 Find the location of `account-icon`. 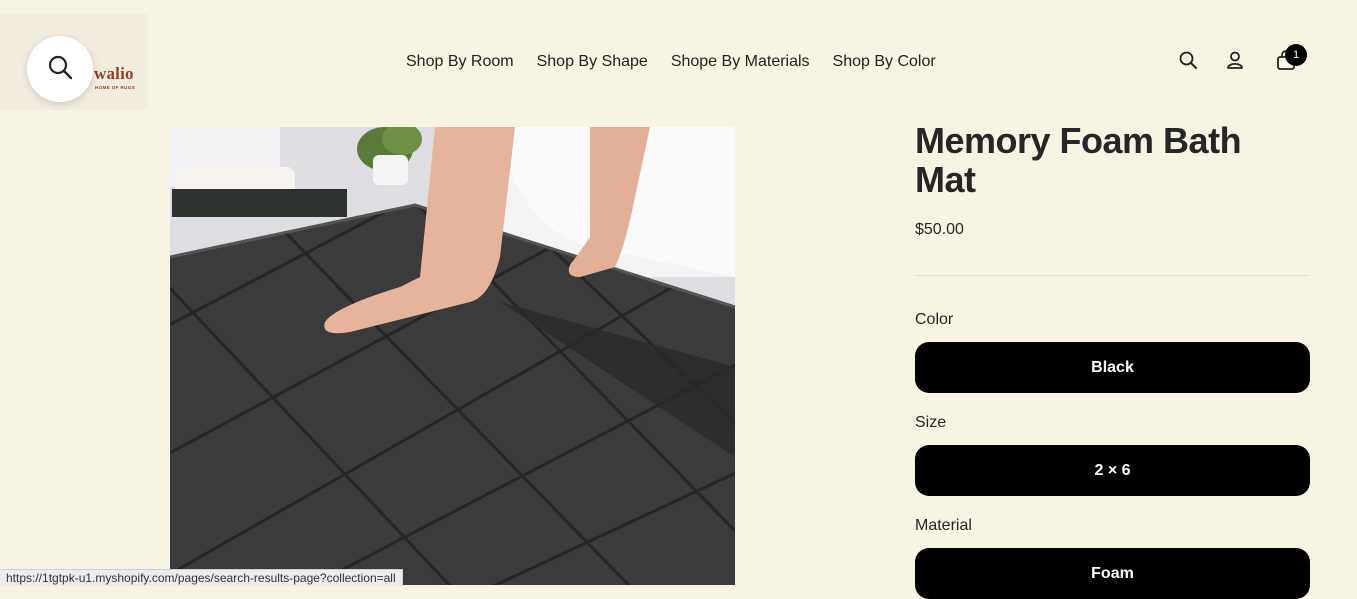

account-icon is located at coordinates (1235, 62).